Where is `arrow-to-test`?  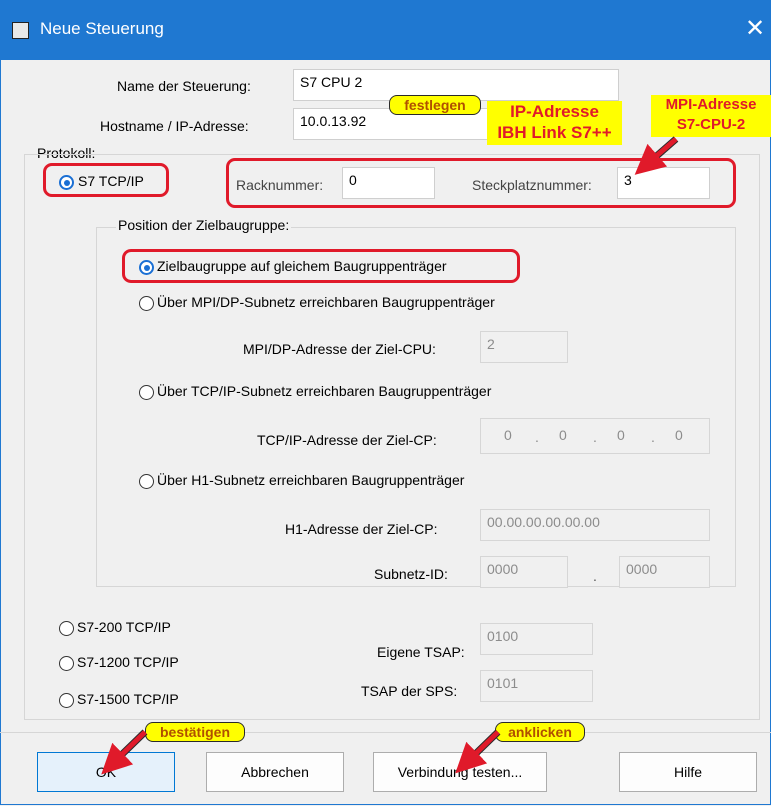 arrow-to-test is located at coordinates (477, 752).